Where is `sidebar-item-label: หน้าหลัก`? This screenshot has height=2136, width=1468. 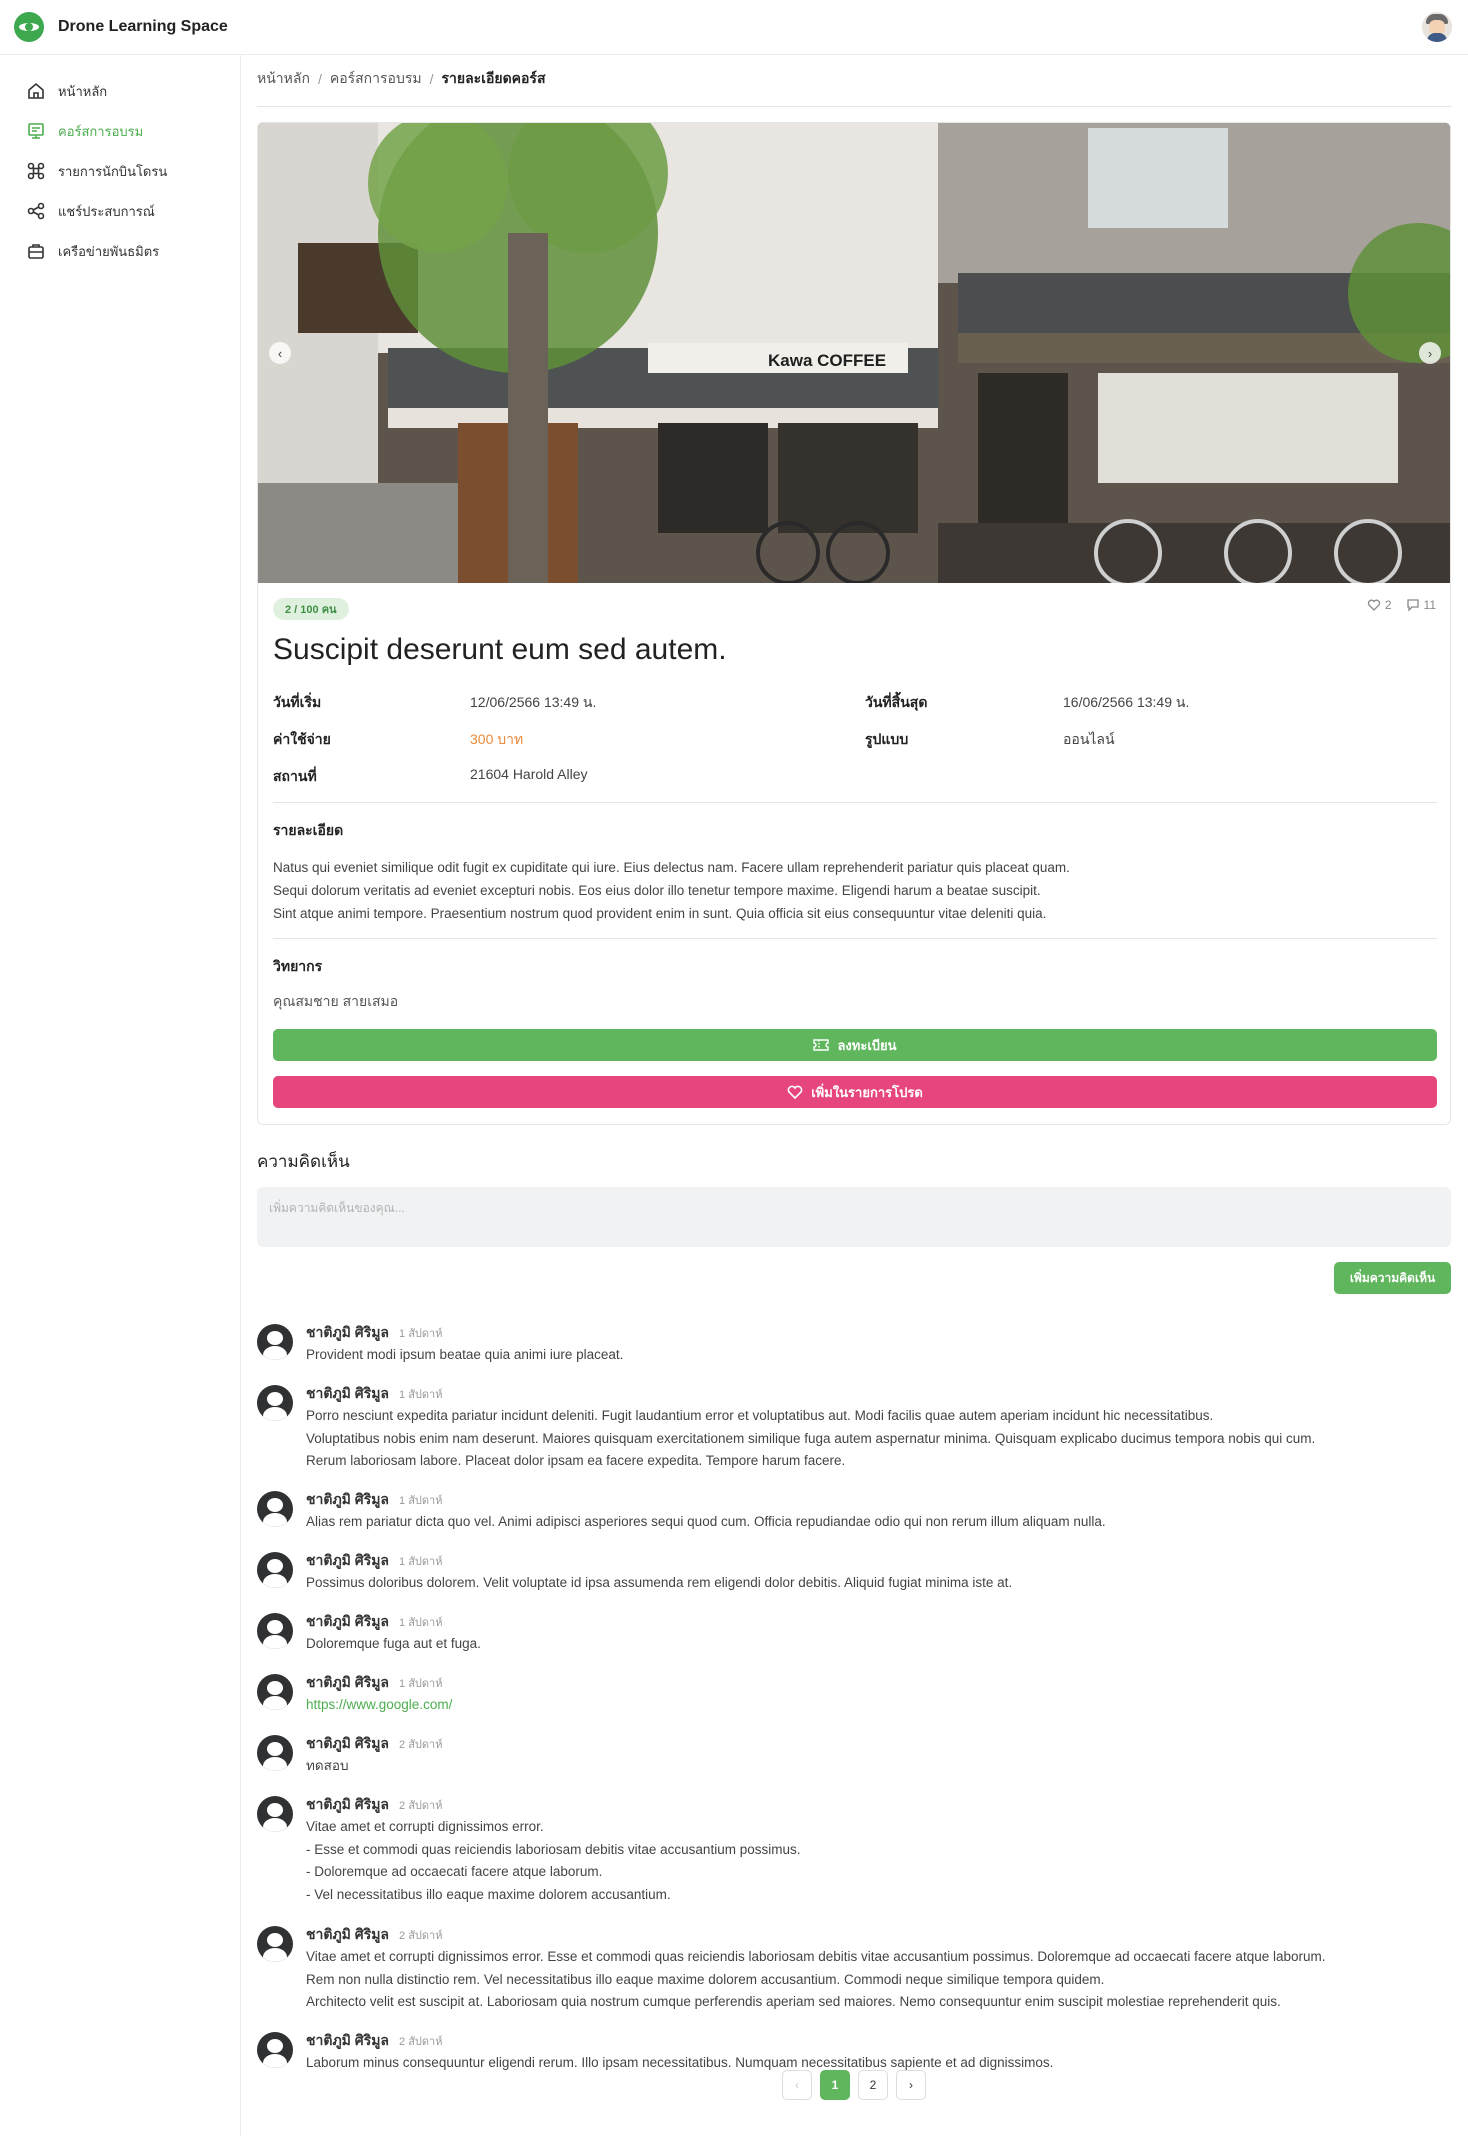
sidebar-item-label: หน้าหลัก is located at coordinates (83, 91).